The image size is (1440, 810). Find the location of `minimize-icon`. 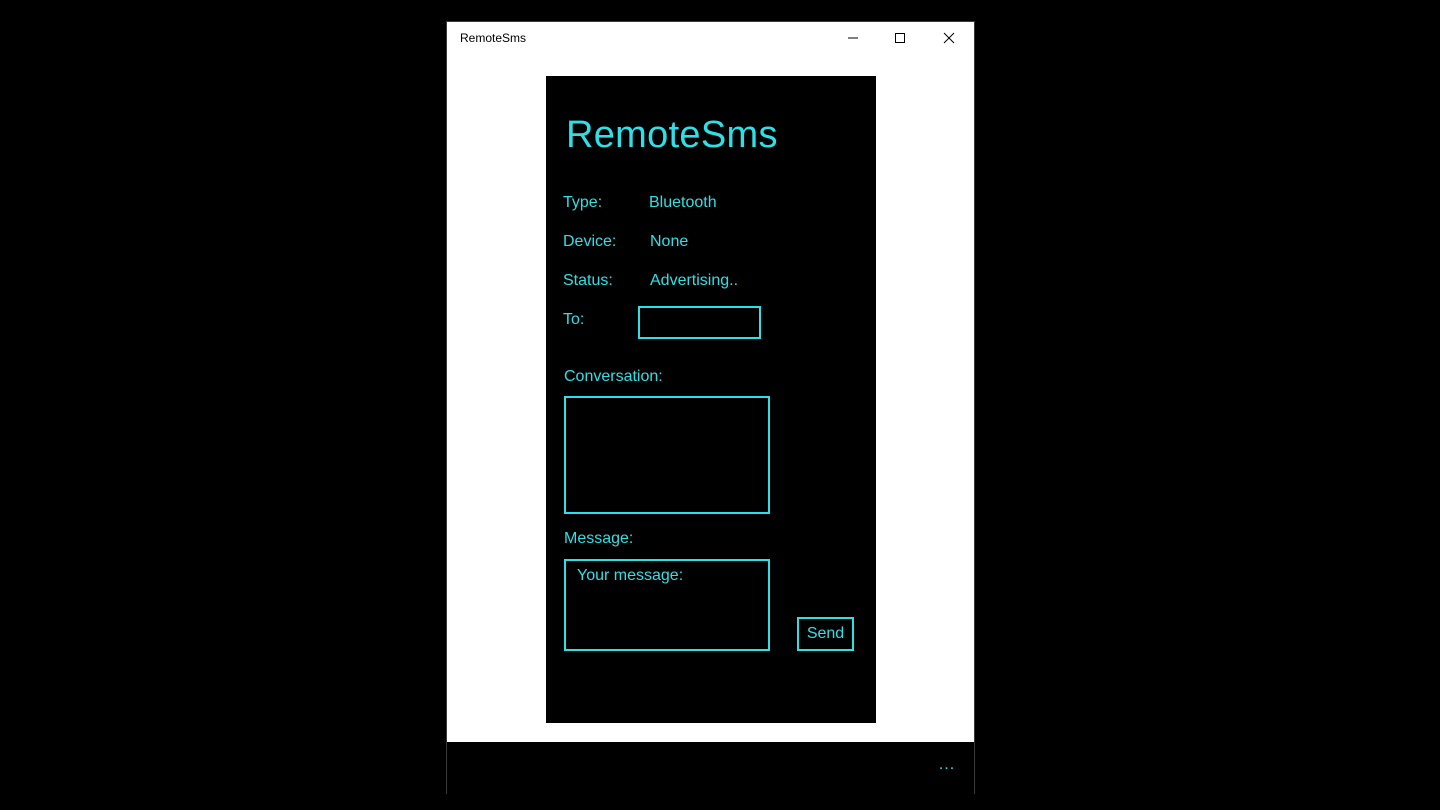

minimize-icon is located at coordinates (853, 38).